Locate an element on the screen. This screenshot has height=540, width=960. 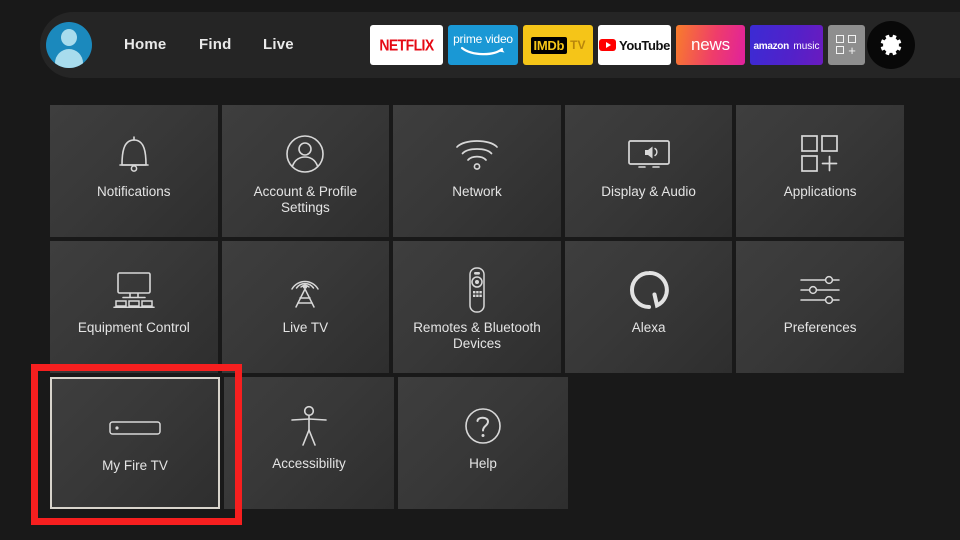
app-tile-prime-video: prime video is located at coordinates (483, 45).